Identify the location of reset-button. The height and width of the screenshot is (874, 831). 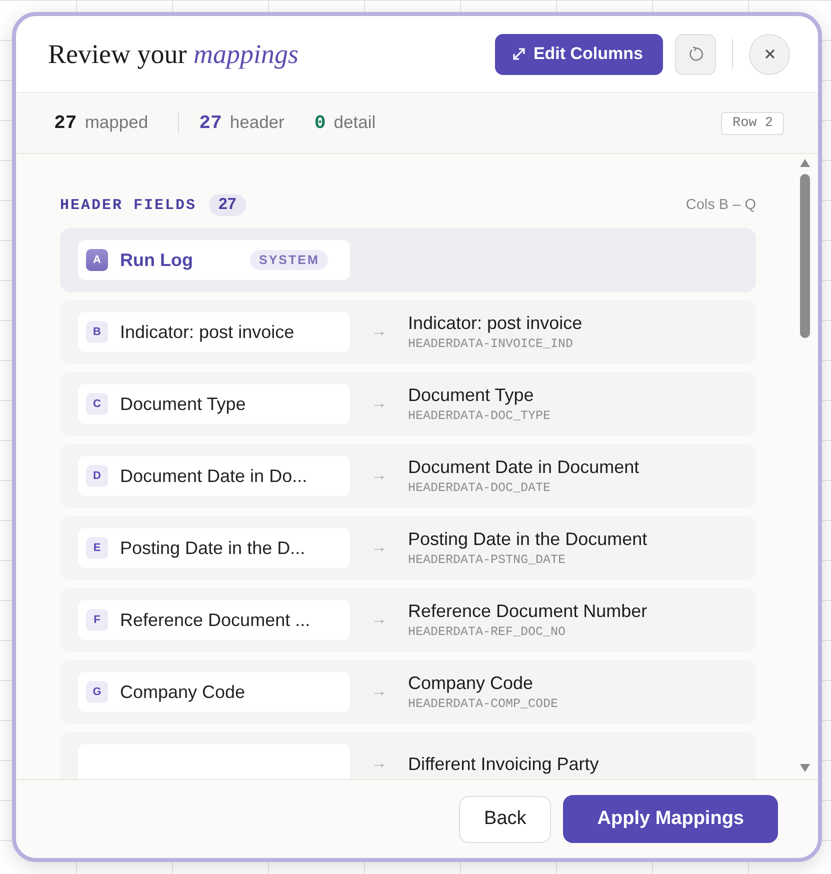
(695, 54).